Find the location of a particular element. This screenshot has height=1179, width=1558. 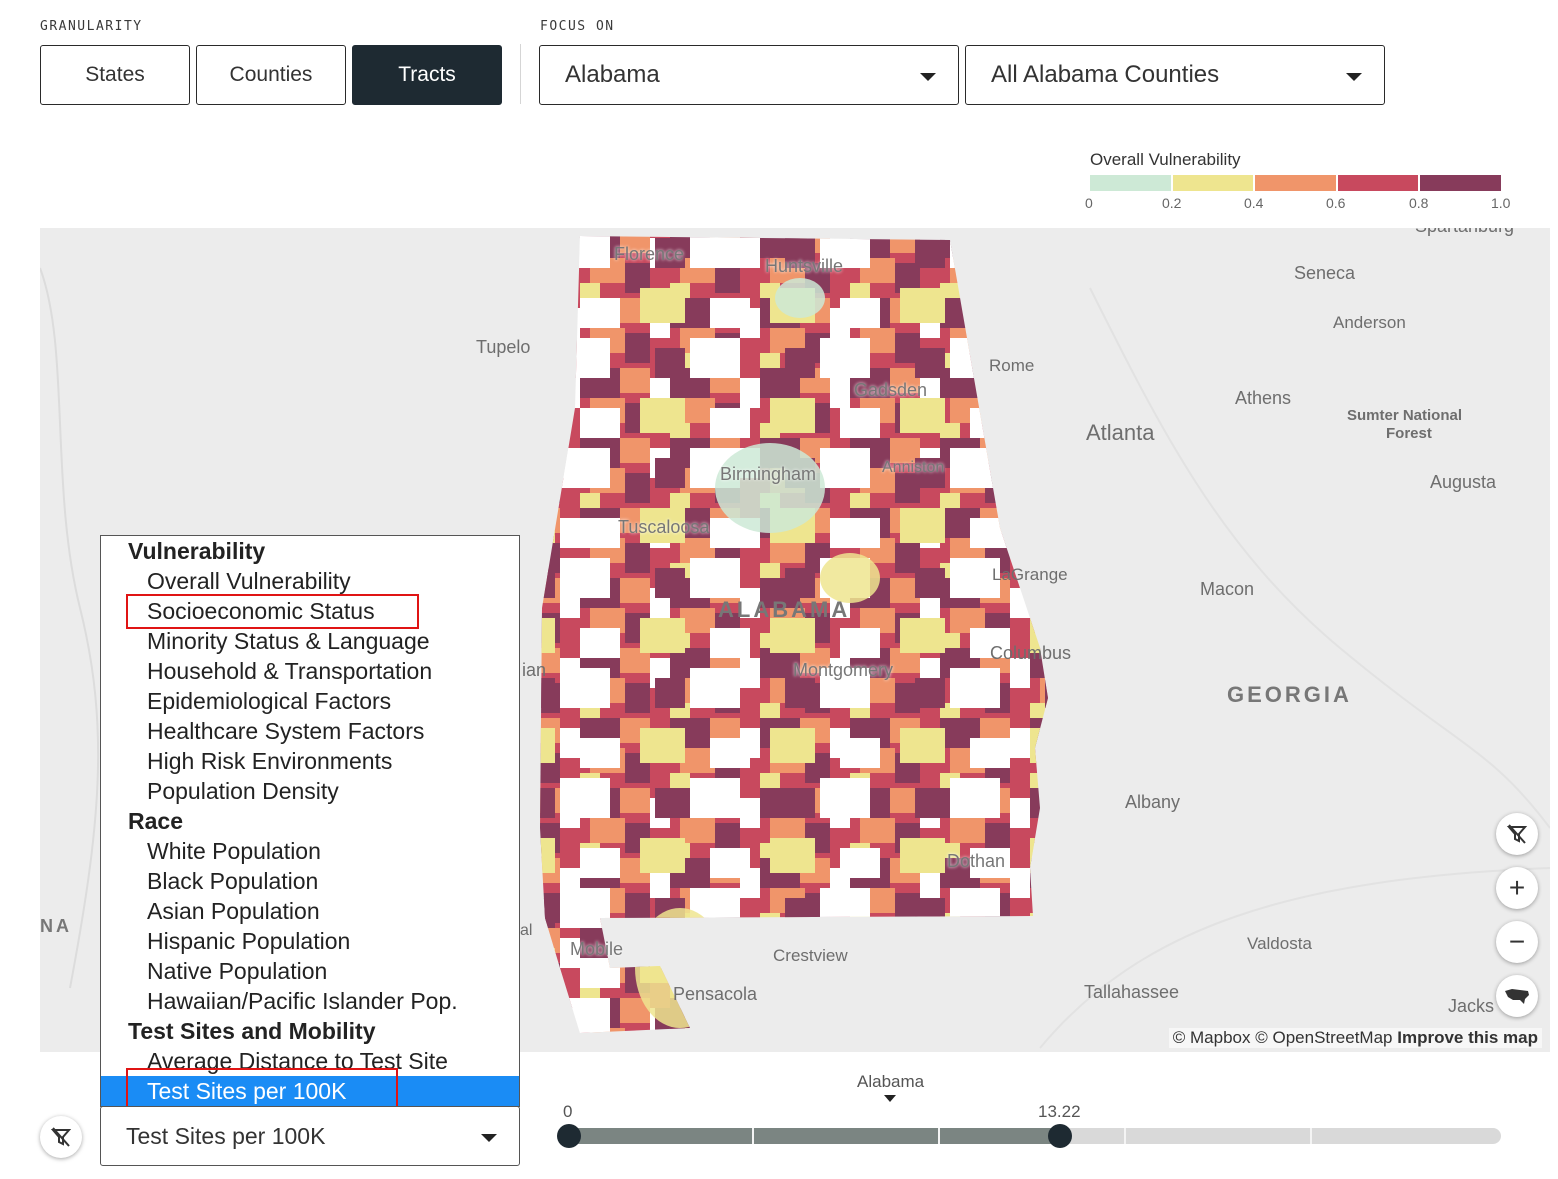

map-label-columbus: Columbus is located at coordinates (1031, 653).